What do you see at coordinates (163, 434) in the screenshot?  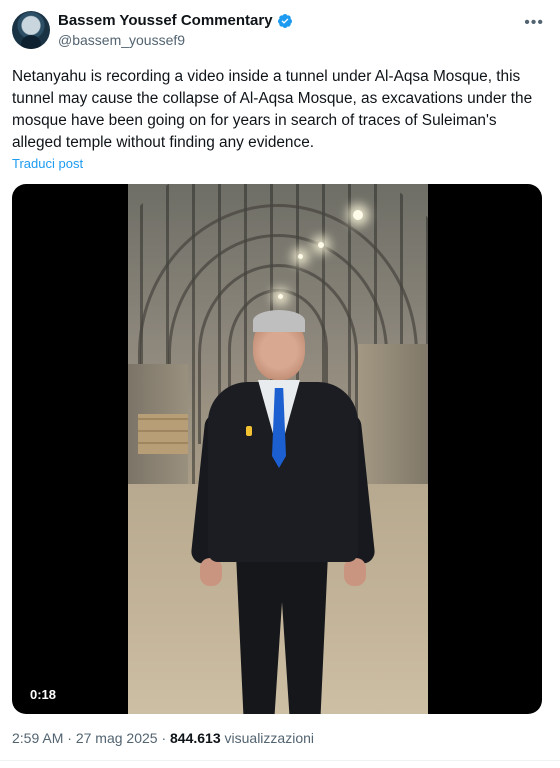 I see `stone-blocks` at bounding box center [163, 434].